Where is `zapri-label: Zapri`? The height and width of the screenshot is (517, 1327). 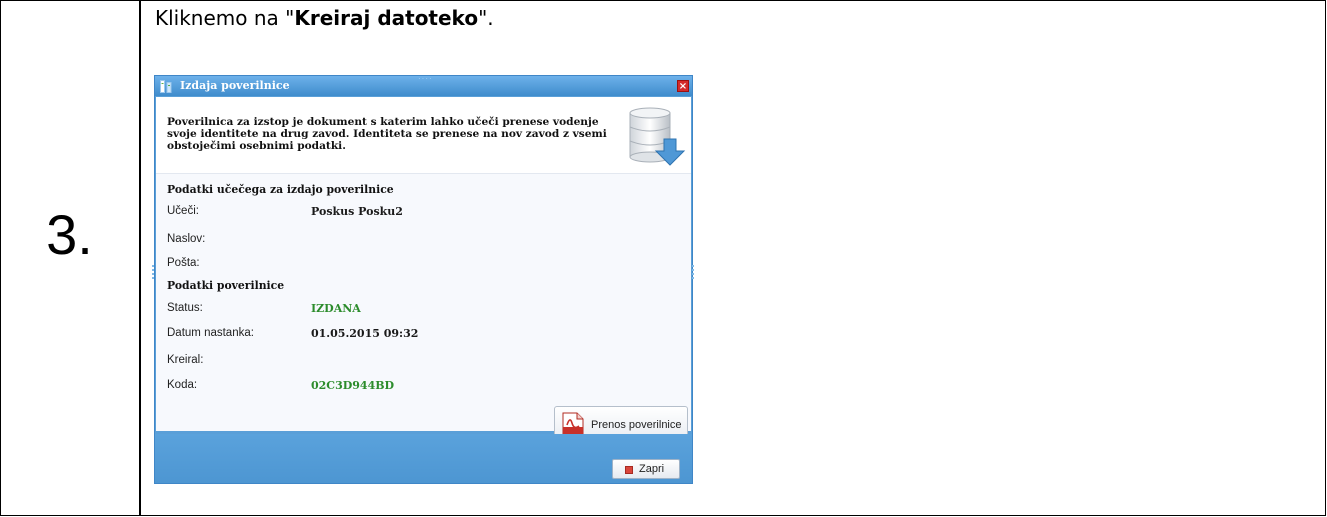
zapri-label: Zapri is located at coordinates (652, 469).